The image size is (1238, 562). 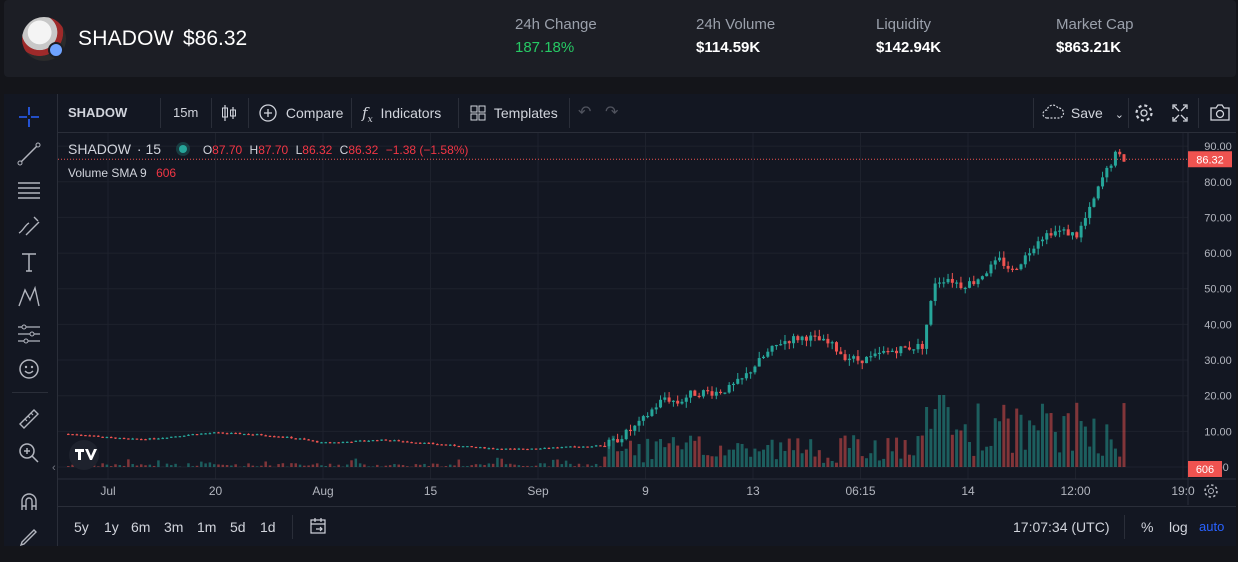 What do you see at coordinates (185, 113) in the screenshot?
I see `interval-button: 15m` at bounding box center [185, 113].